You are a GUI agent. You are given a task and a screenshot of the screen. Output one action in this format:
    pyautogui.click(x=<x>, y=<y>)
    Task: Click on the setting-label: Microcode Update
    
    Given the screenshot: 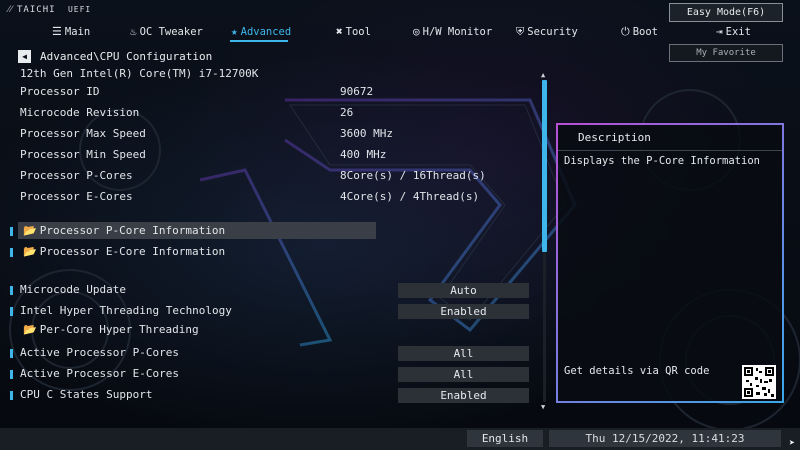 What is the action you would take?
    pyautogui.click(x=73, y=289)
    